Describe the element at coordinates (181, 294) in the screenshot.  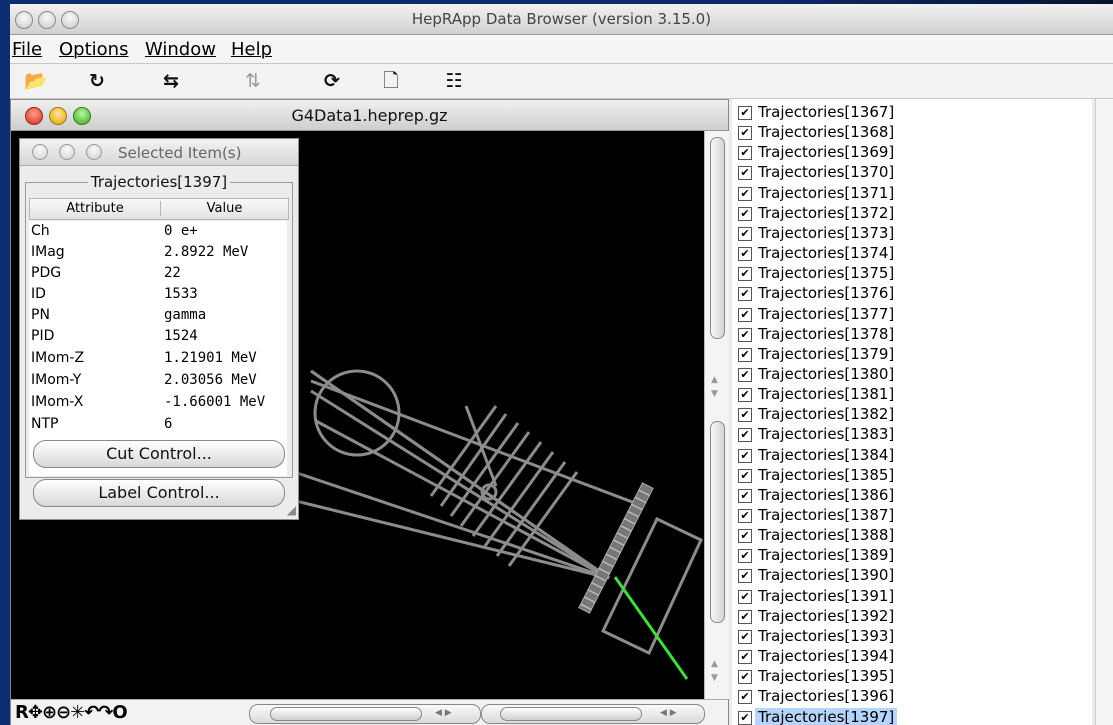
I see `value-cell: 1533` at that location.